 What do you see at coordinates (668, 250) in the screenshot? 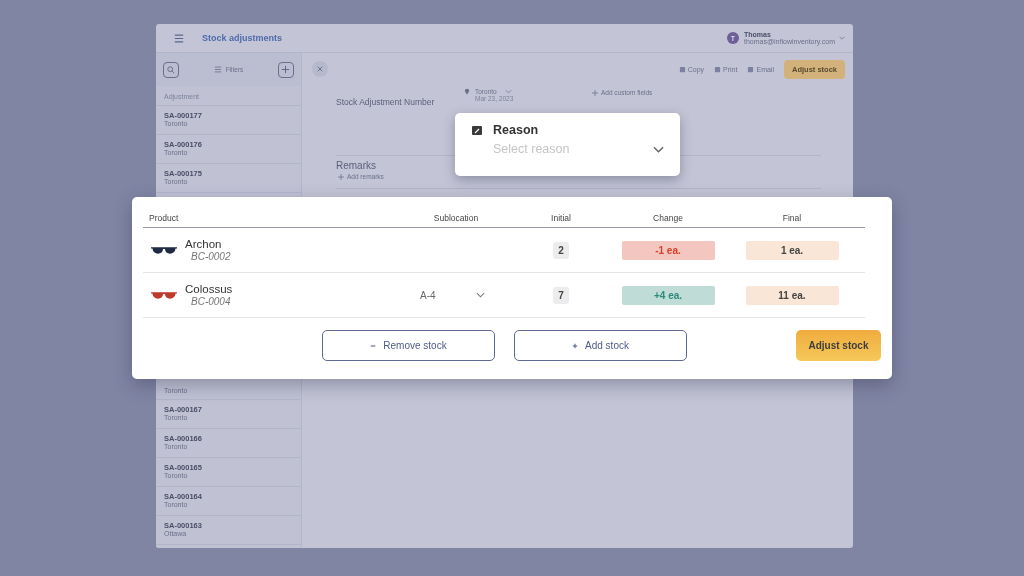
I see `change-quantity: -1 ea.` at bounding box center [668, 250].